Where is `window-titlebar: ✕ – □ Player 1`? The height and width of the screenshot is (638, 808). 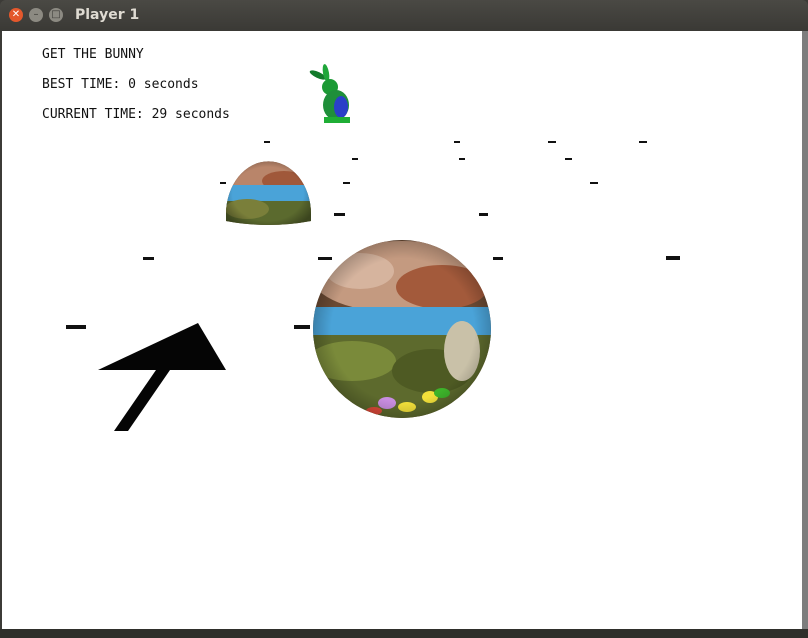
window-titlebar: ✕ – □ Player 1 is located at coordinates (404, 15).